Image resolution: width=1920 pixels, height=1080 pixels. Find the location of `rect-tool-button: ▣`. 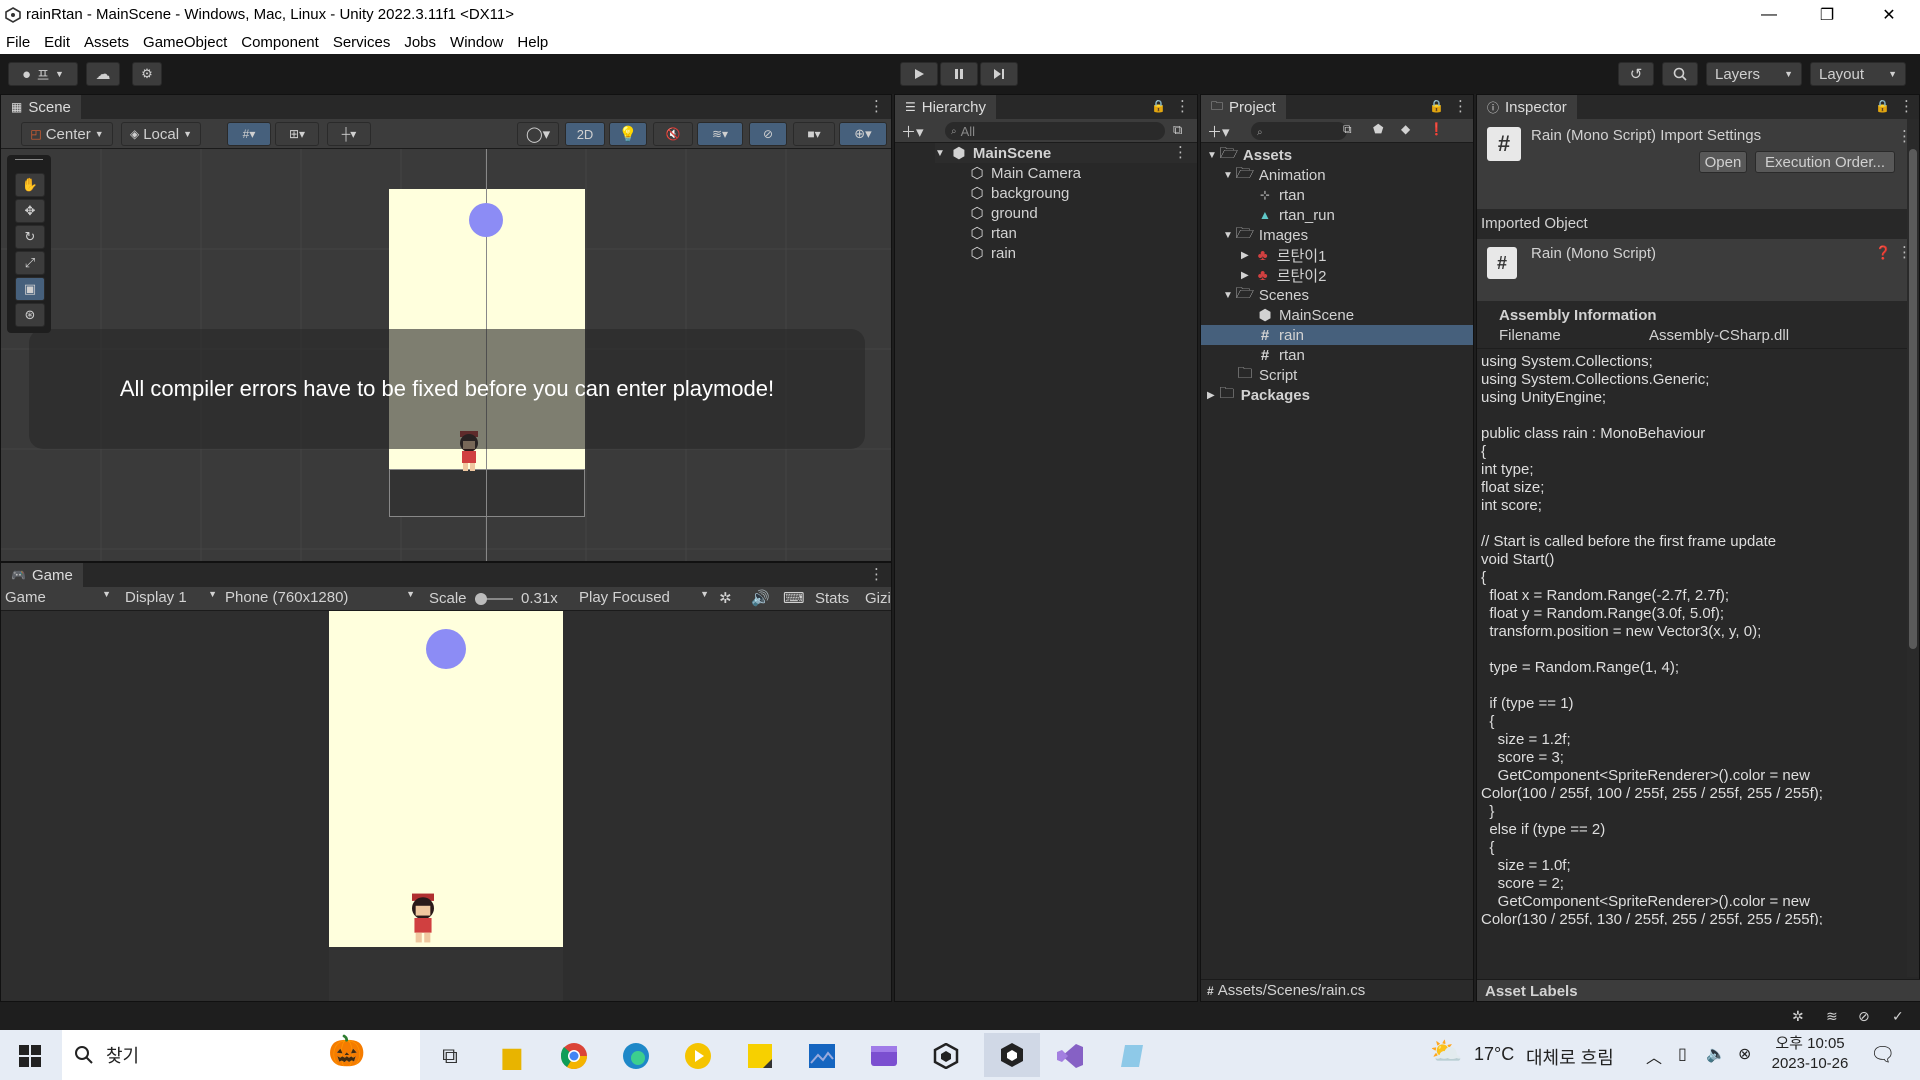

rect-tool-button: ▣ is located at coordinates (30, 289).